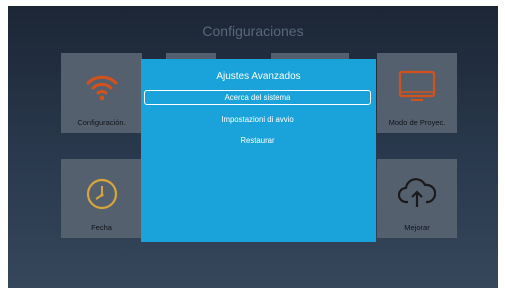 The image size is (505, 288). Describe the element at coordinates (257, 140) in the screenshot. I see `menu-item-restaurar: Restaurar` at that location.